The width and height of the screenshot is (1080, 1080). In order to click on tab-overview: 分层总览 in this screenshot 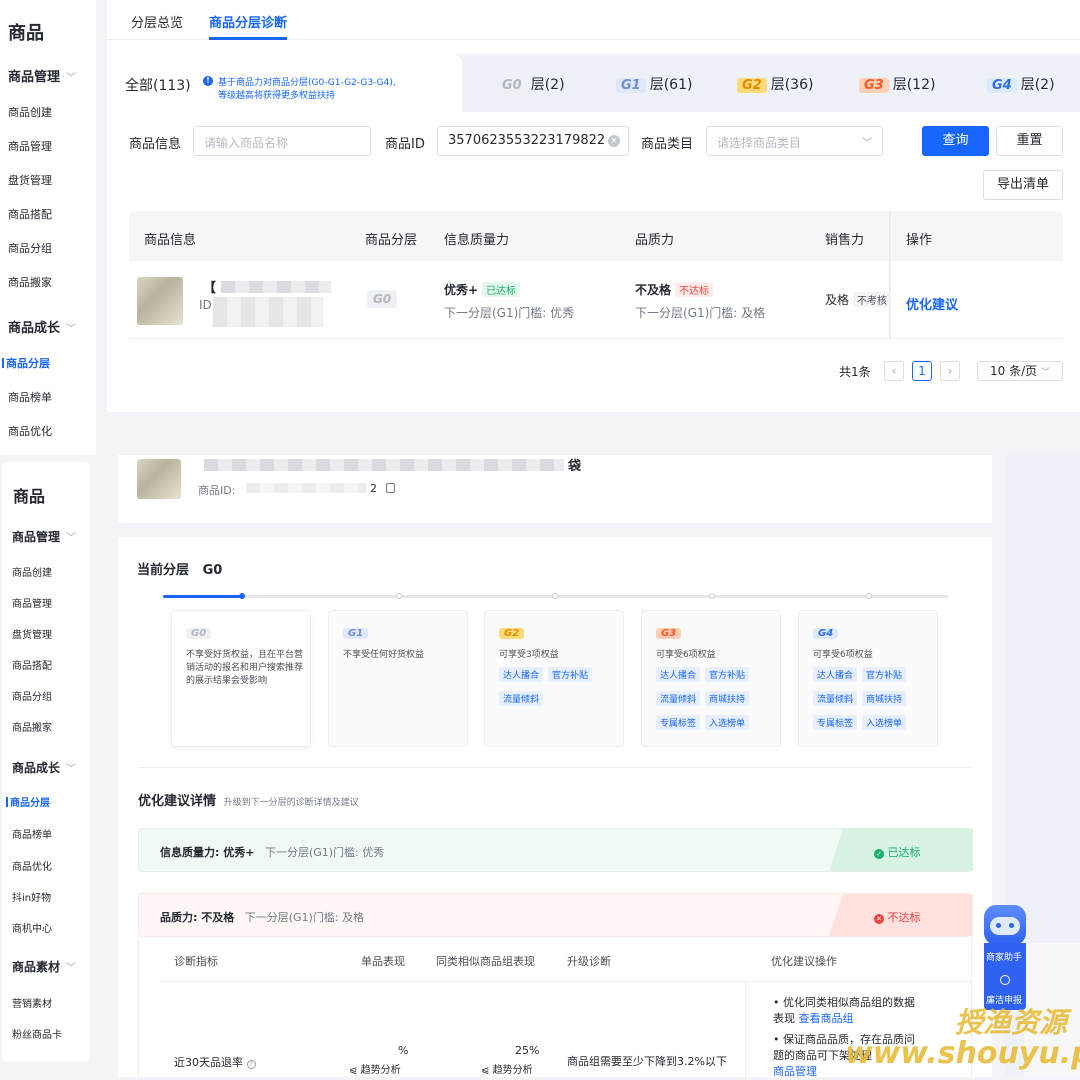, I will do `click(157, 21)`.